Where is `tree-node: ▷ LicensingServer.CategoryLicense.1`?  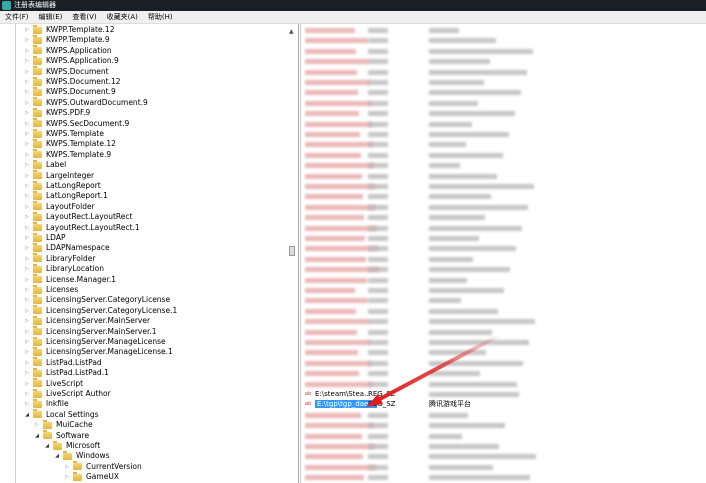
tree-node: ▷ LicensingServer.CategoryLicense.1 is located at coordinates (100, 310).